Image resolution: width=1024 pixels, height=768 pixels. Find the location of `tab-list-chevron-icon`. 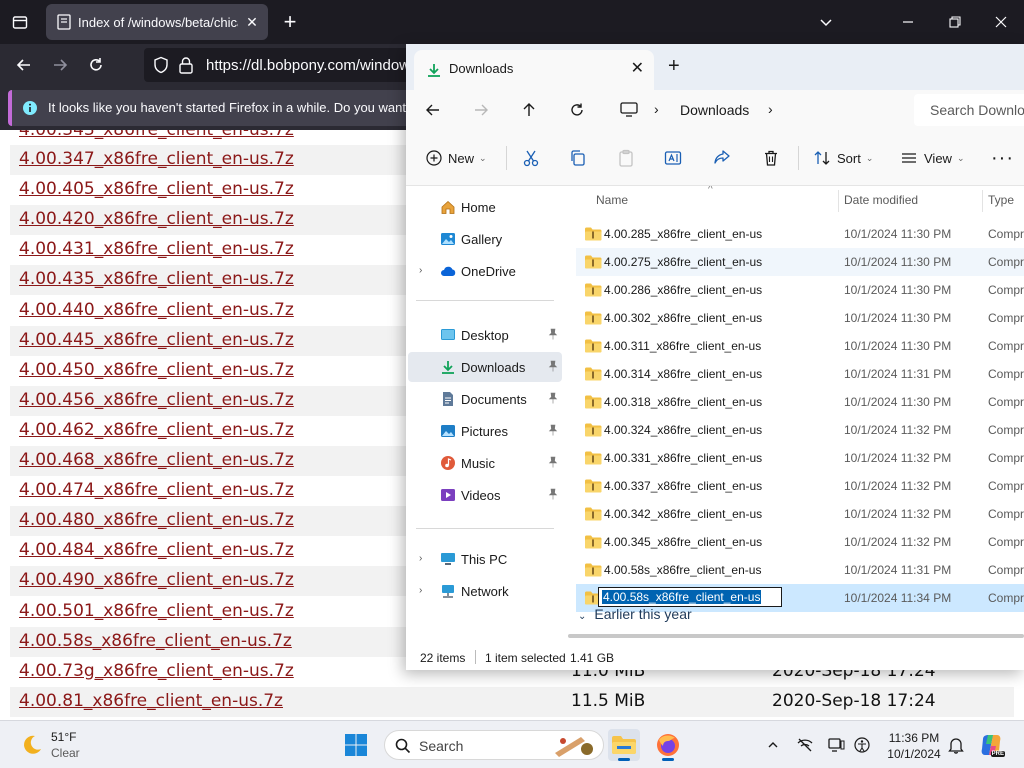

tab-list-chevron-icon is located at coordinates (826, 22).